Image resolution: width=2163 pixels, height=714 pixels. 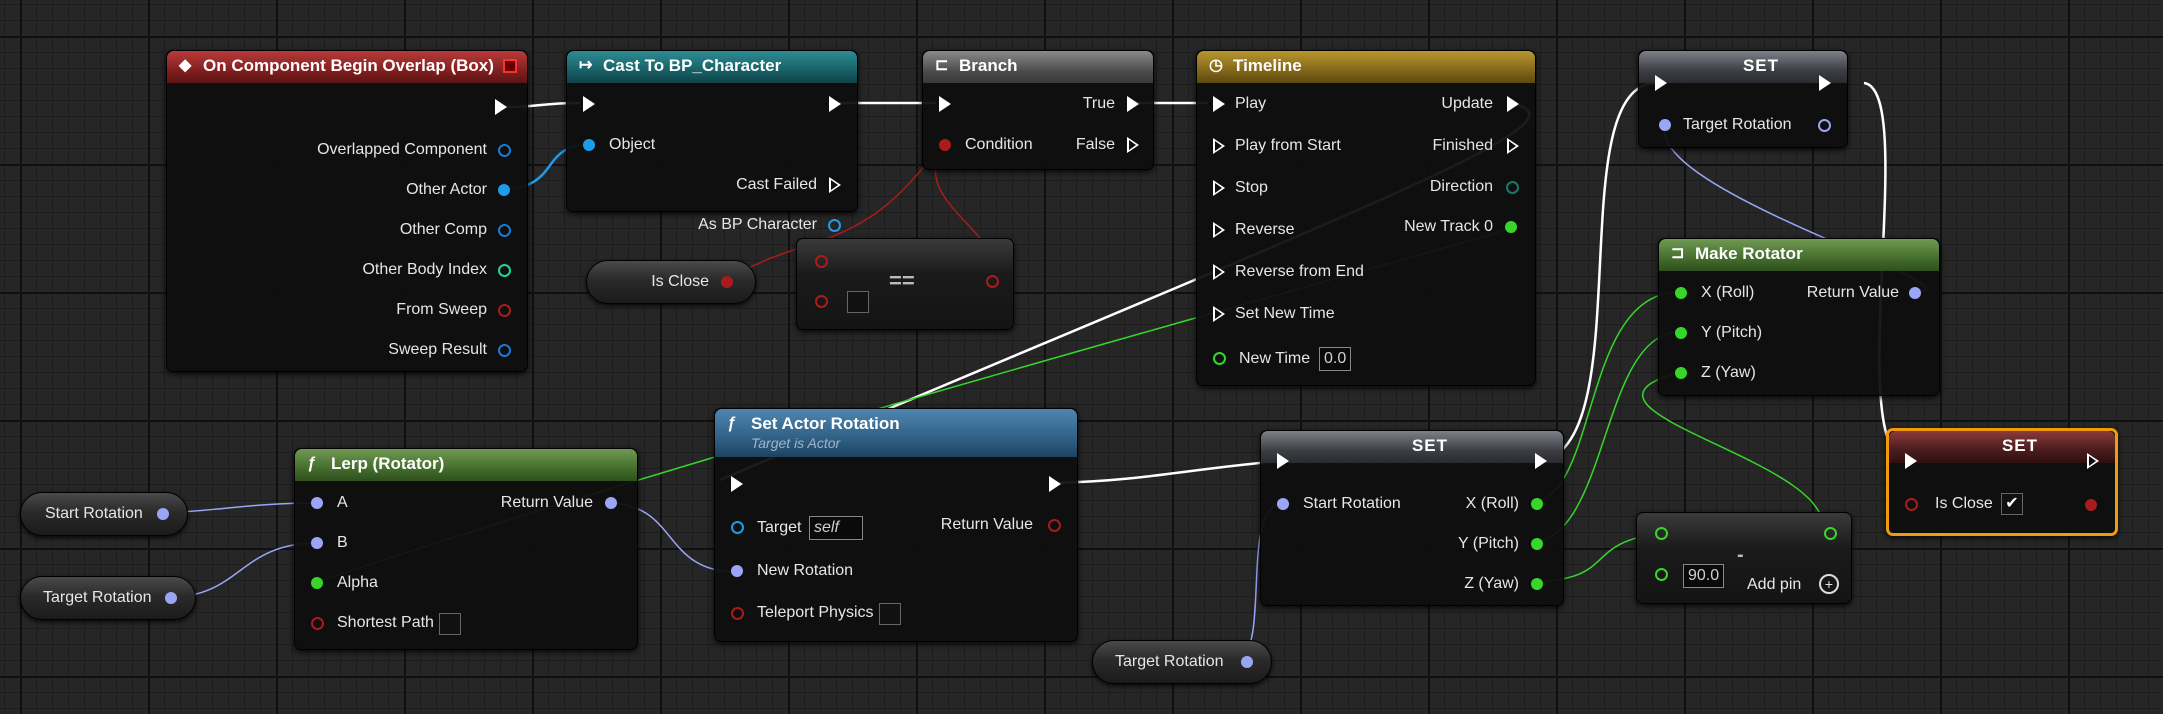 I want to click on start-rotation-variable: Start Rotation, so click(x=104, y=514).